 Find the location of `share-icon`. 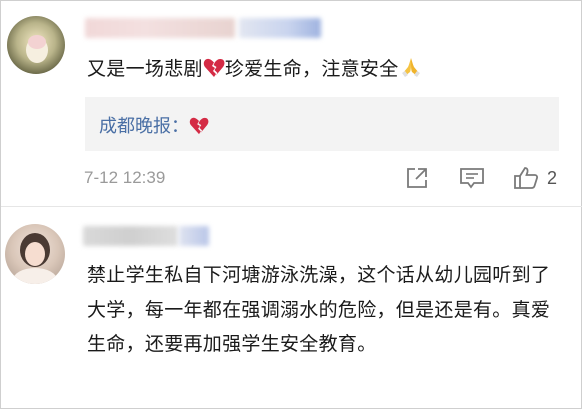

share-icon is located at coordinates (417, 178).